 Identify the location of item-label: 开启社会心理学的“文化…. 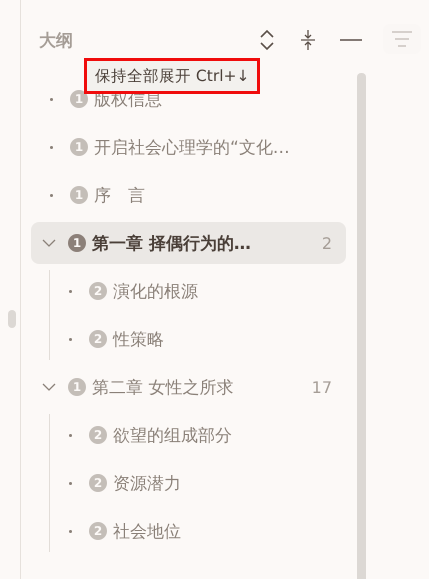
(192, 147).